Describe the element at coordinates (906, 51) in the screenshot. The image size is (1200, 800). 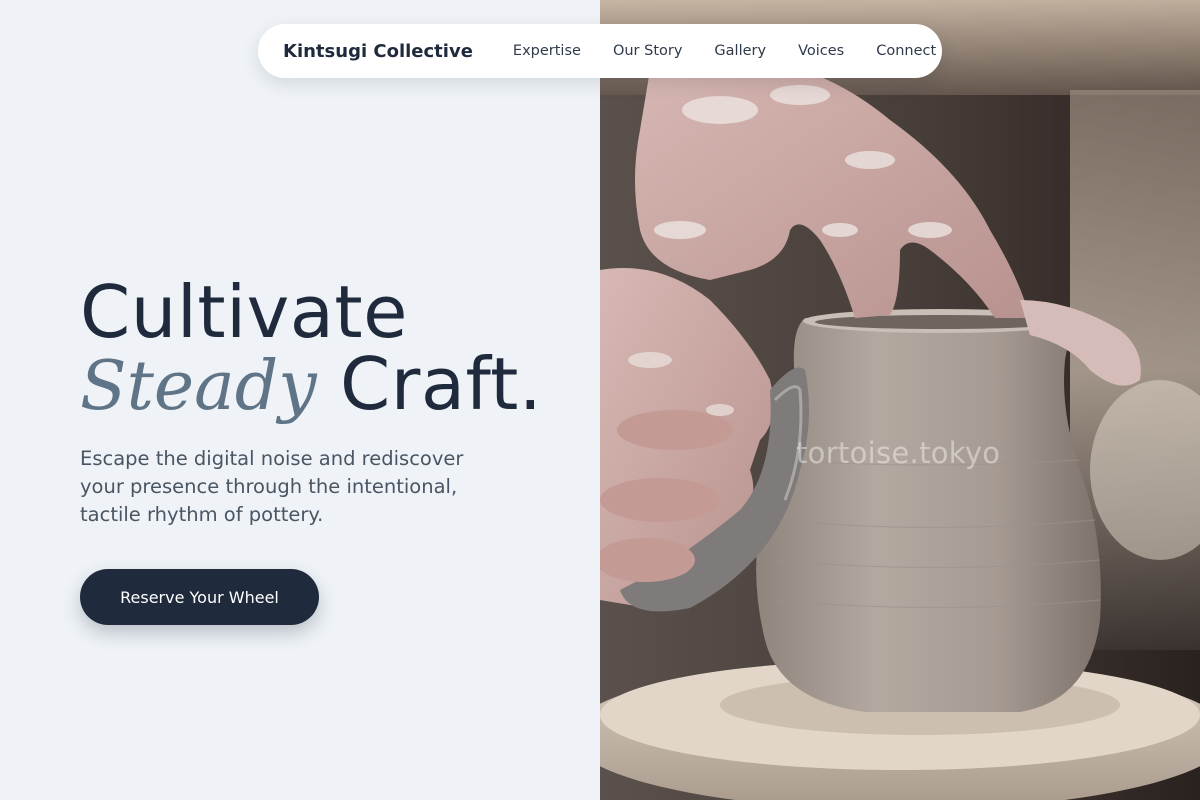
I see `nav-link-connect: Connect` at that location.